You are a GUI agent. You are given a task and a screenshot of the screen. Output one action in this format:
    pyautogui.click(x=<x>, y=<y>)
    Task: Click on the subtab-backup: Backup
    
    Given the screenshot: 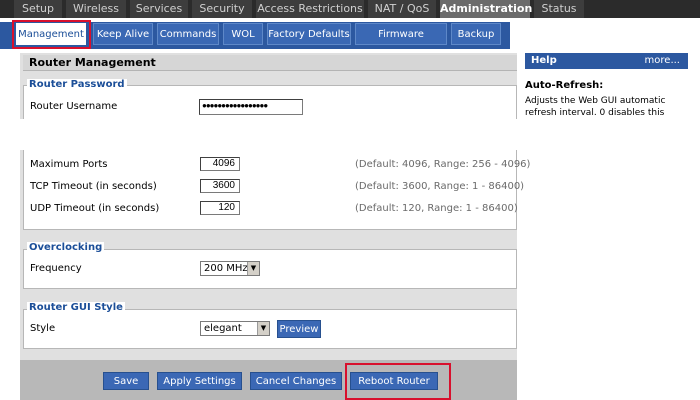 What is the action you would take?
    pyautogui.click(x=476, y=34)
    